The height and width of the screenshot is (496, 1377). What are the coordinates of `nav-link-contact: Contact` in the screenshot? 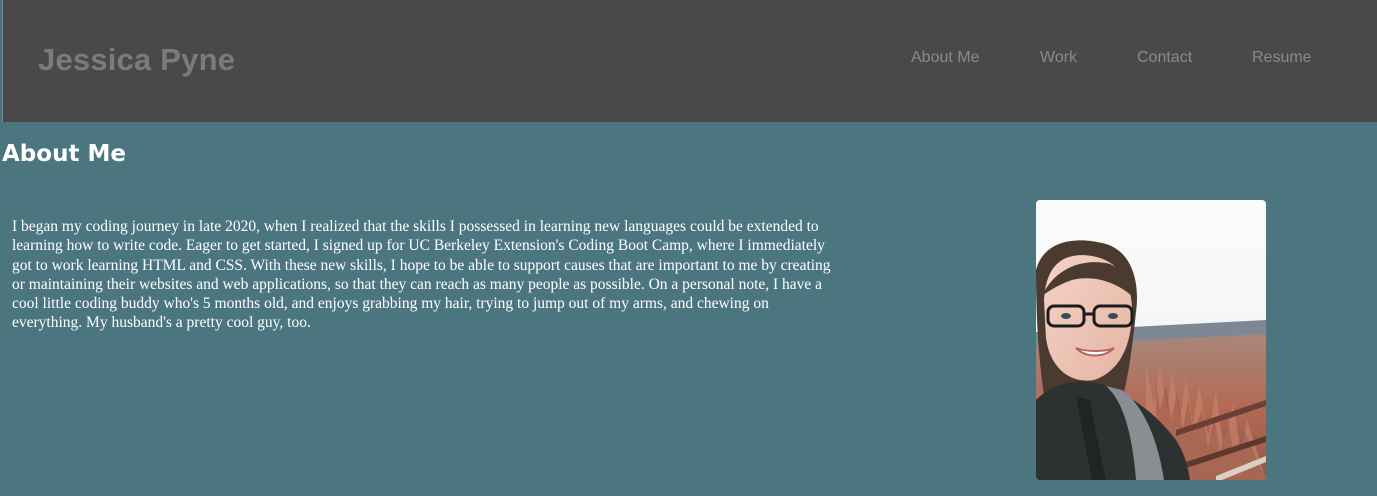 It's located at (1164, 58).